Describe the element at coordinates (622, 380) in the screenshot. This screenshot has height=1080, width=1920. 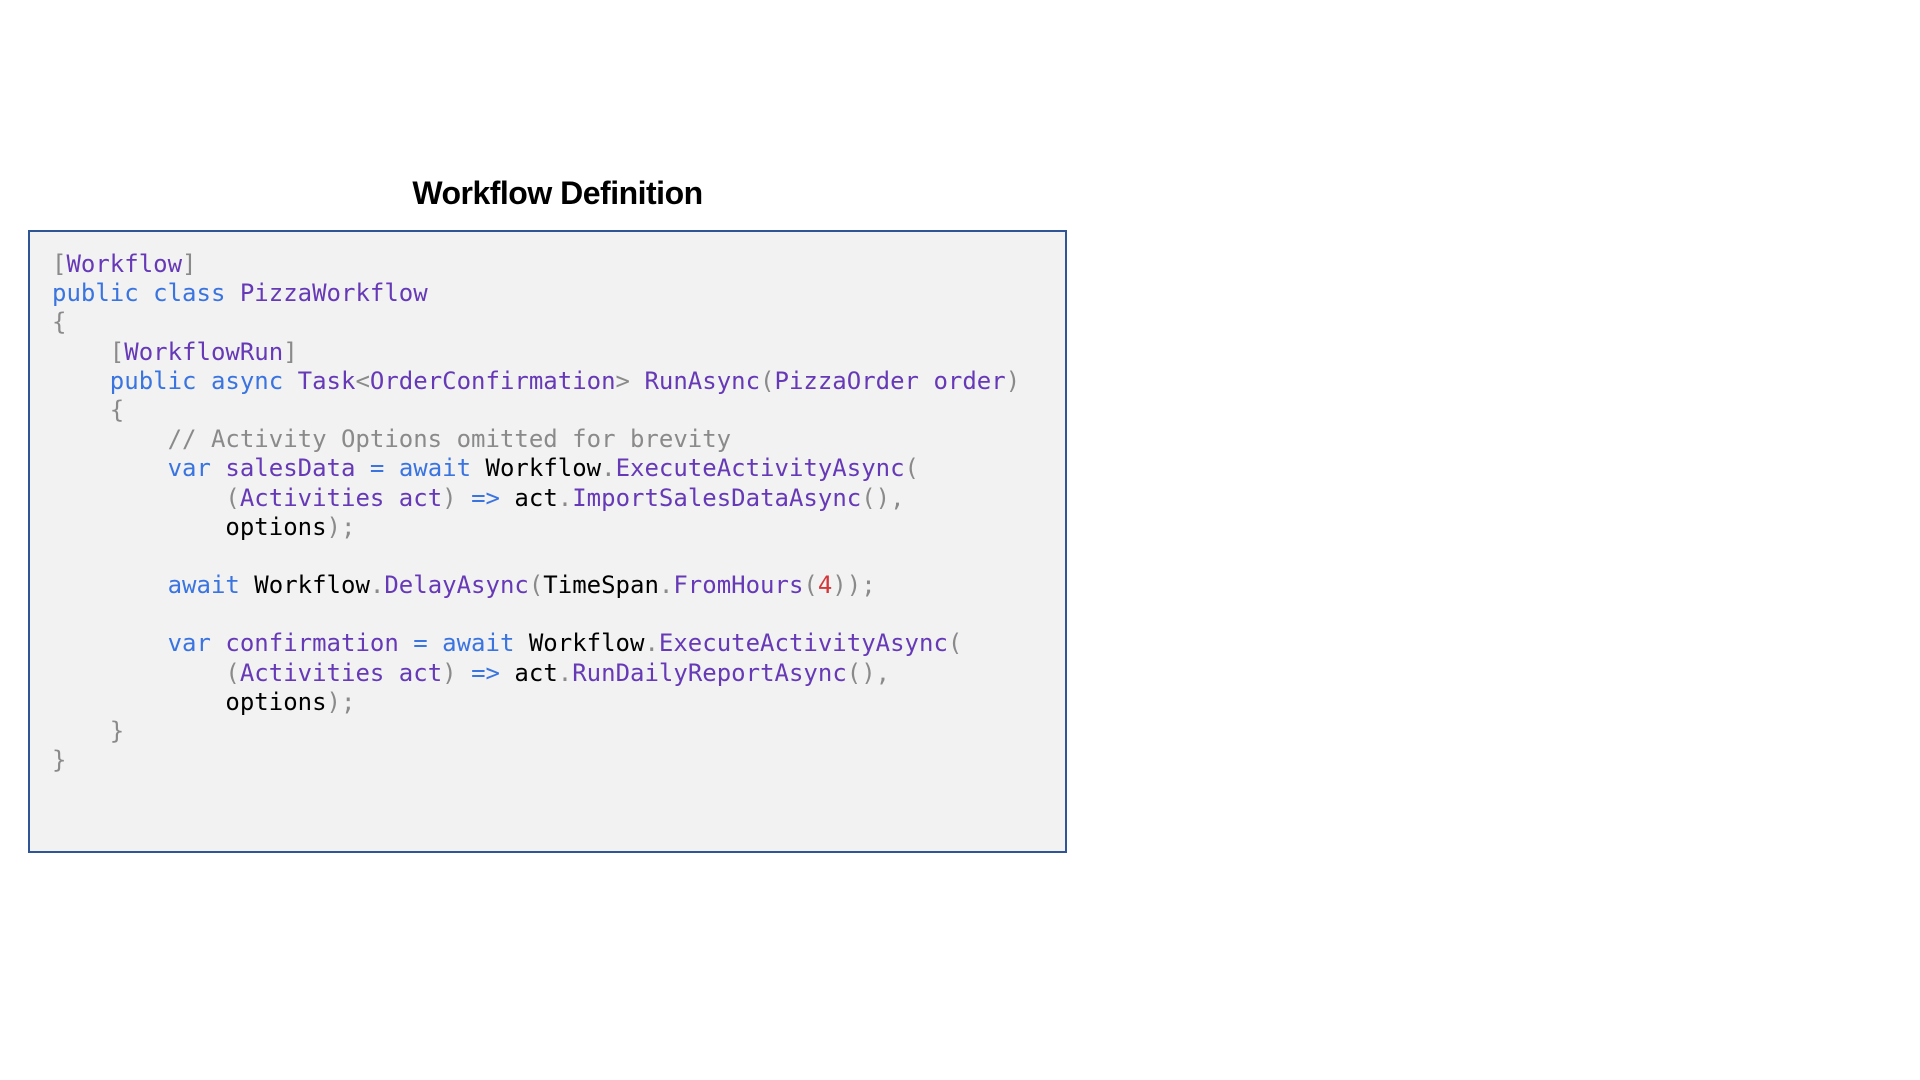
I see `code-token: >` at that location.